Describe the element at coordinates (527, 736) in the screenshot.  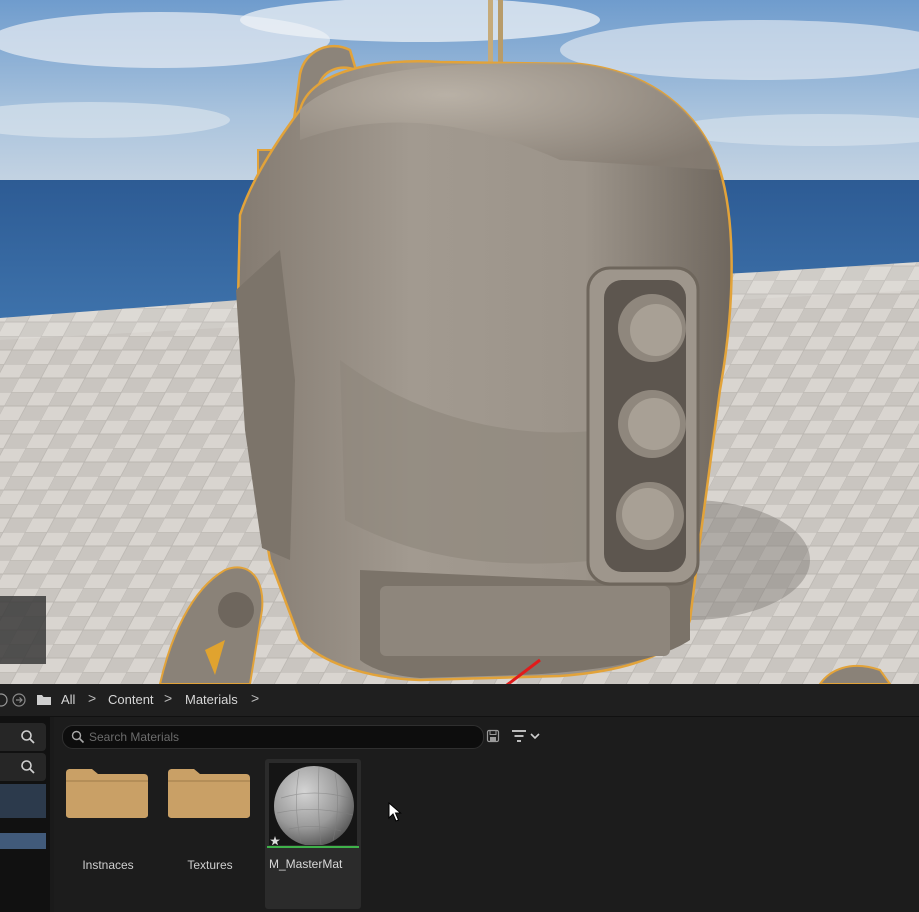
I see `filter-button` at that location.